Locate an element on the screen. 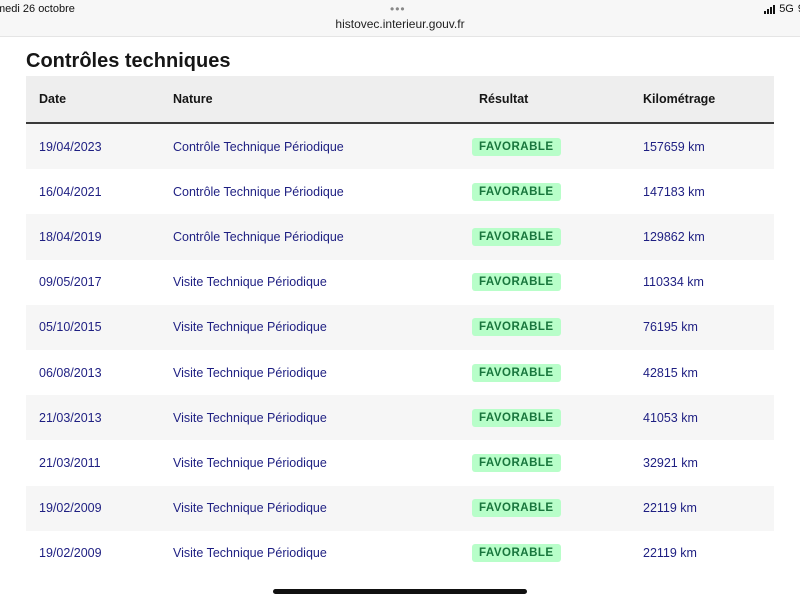 The image size is (800, 600). cell-mileage: 147183 km is located at coordinates (702, 192).